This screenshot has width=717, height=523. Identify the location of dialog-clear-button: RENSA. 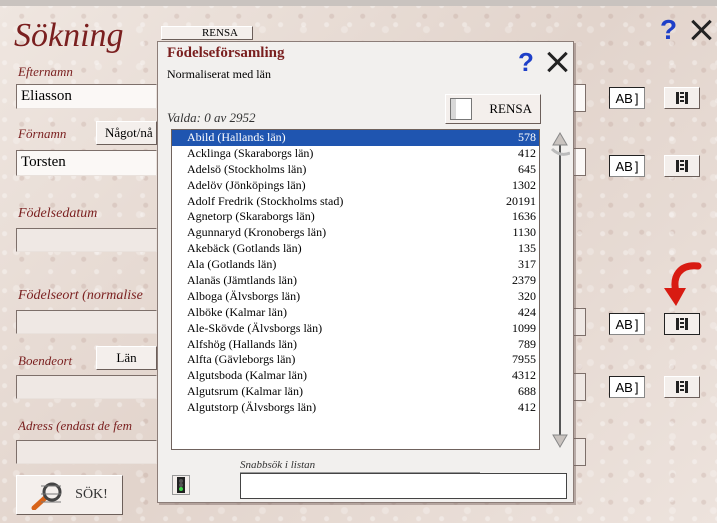
(493, 109).